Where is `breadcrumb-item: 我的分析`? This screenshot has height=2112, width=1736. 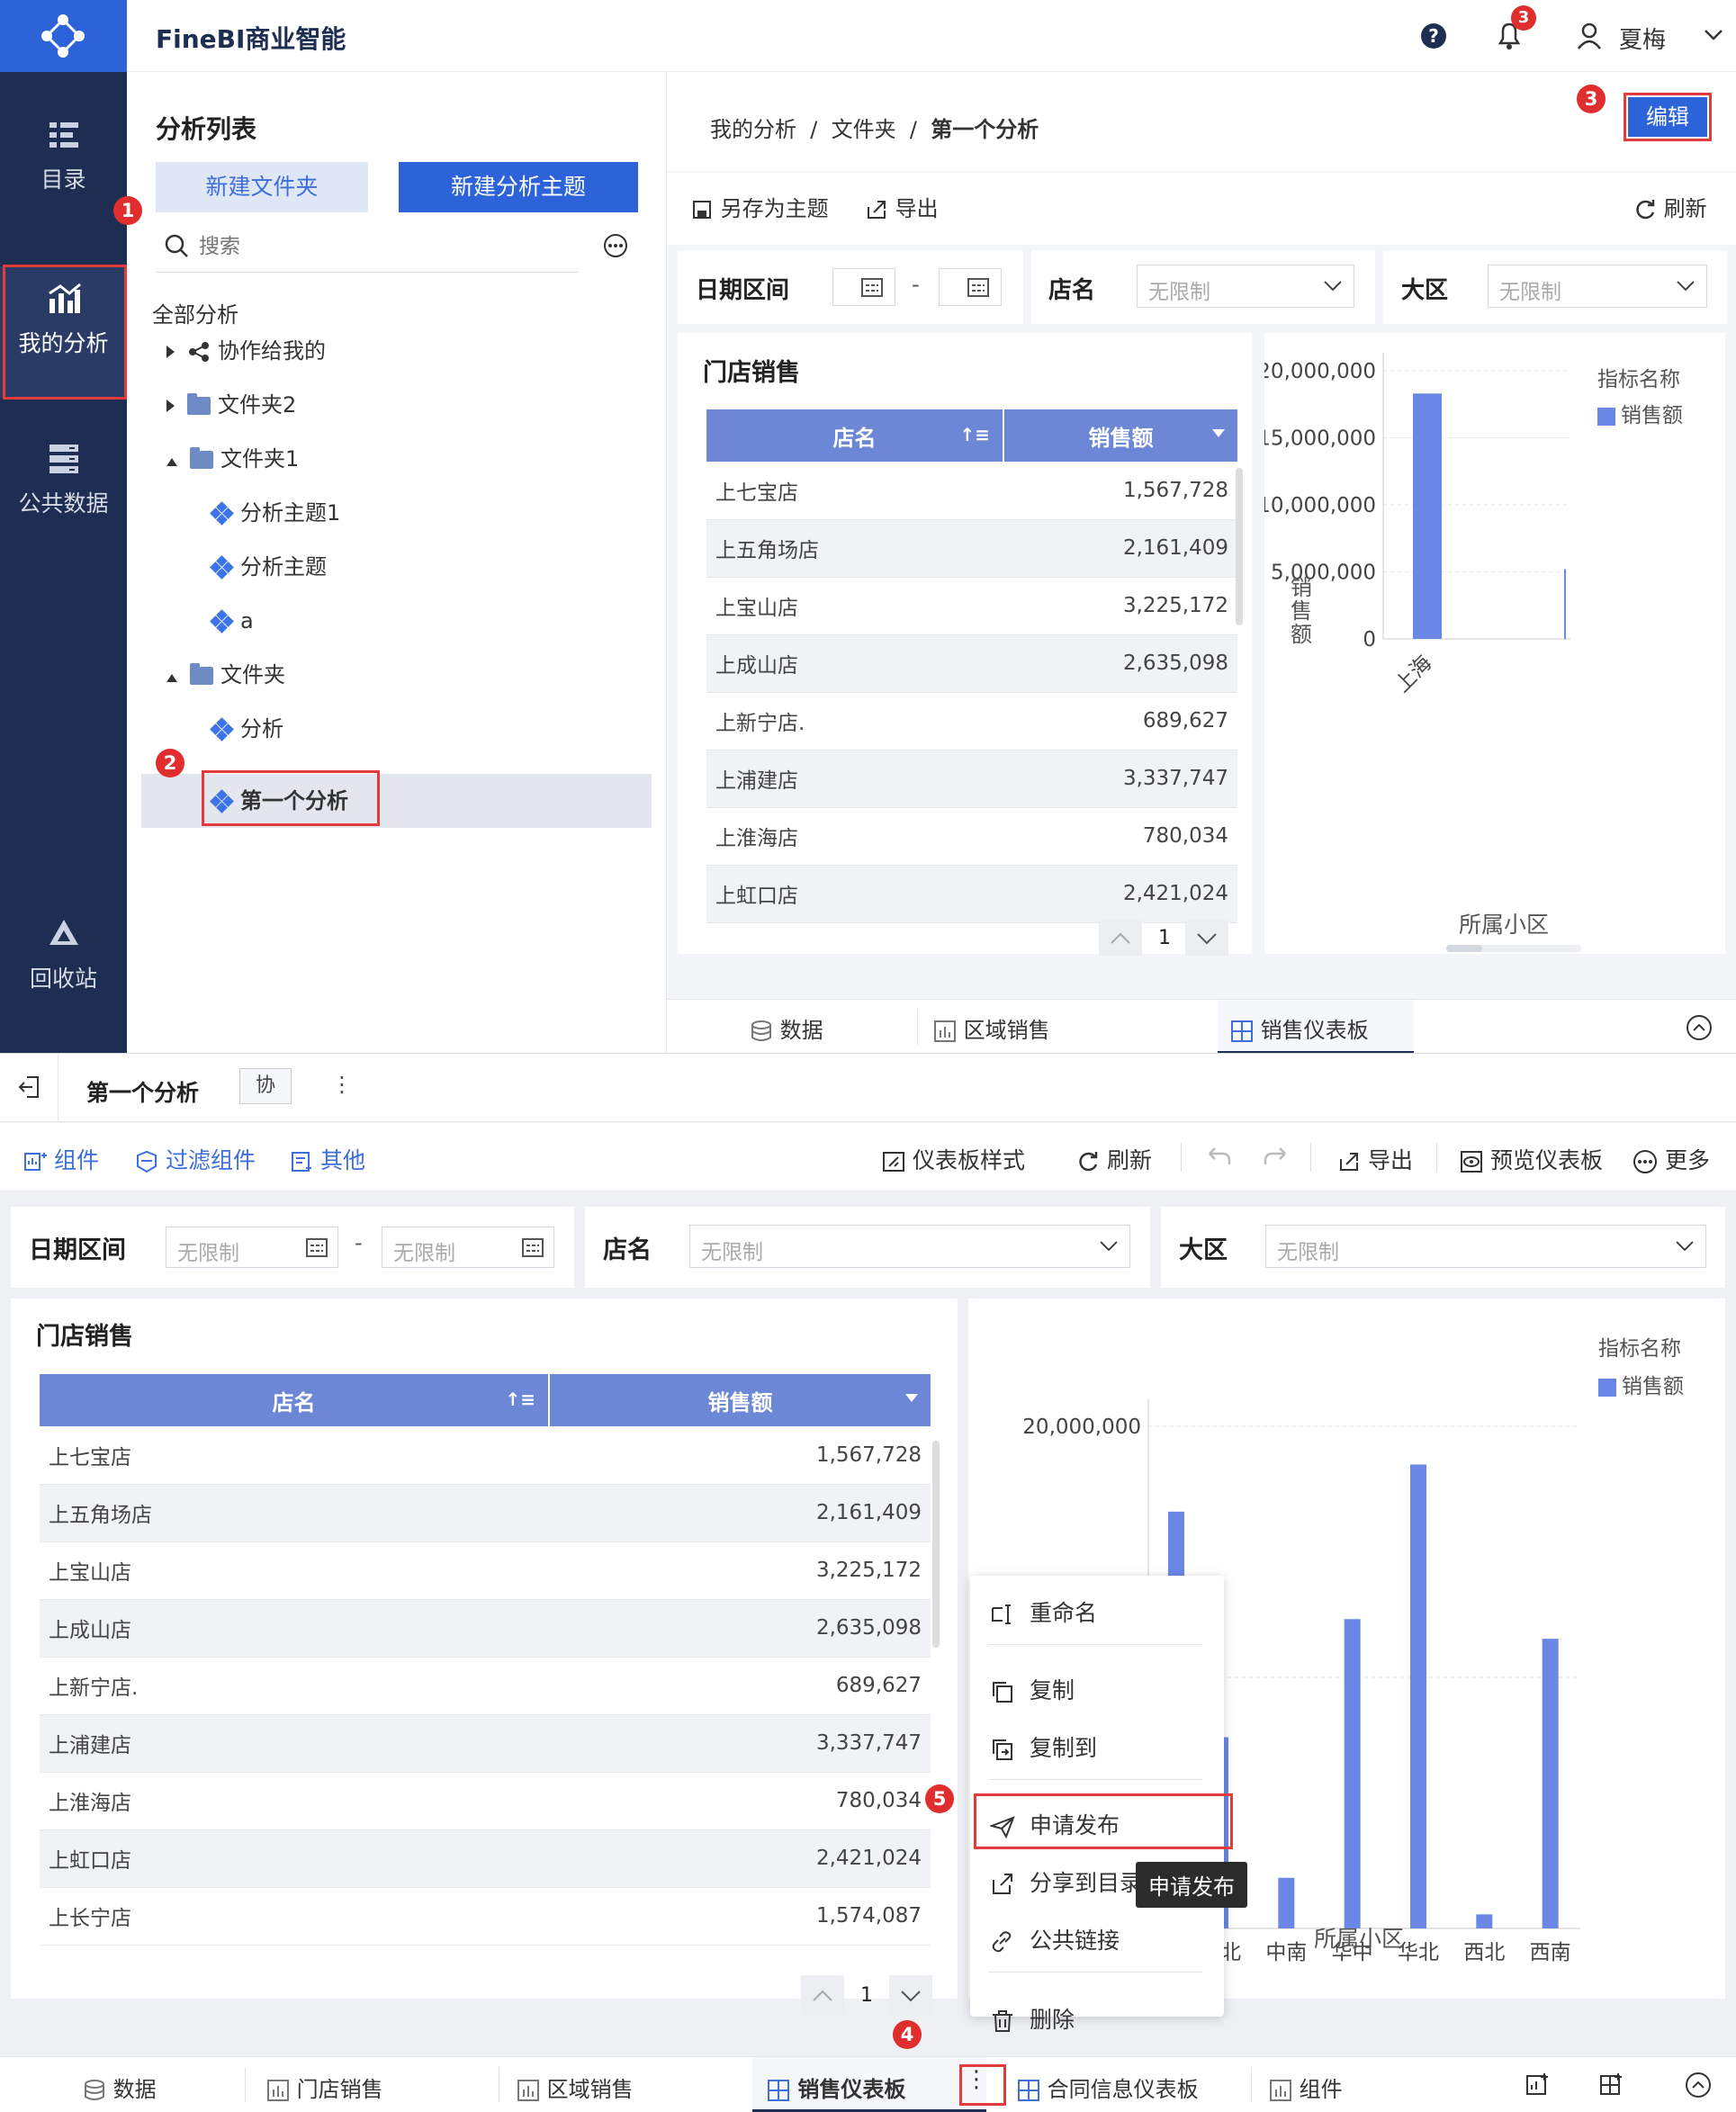
breadcrumb-item: 我的分析 is located at coordinates (753, 129).